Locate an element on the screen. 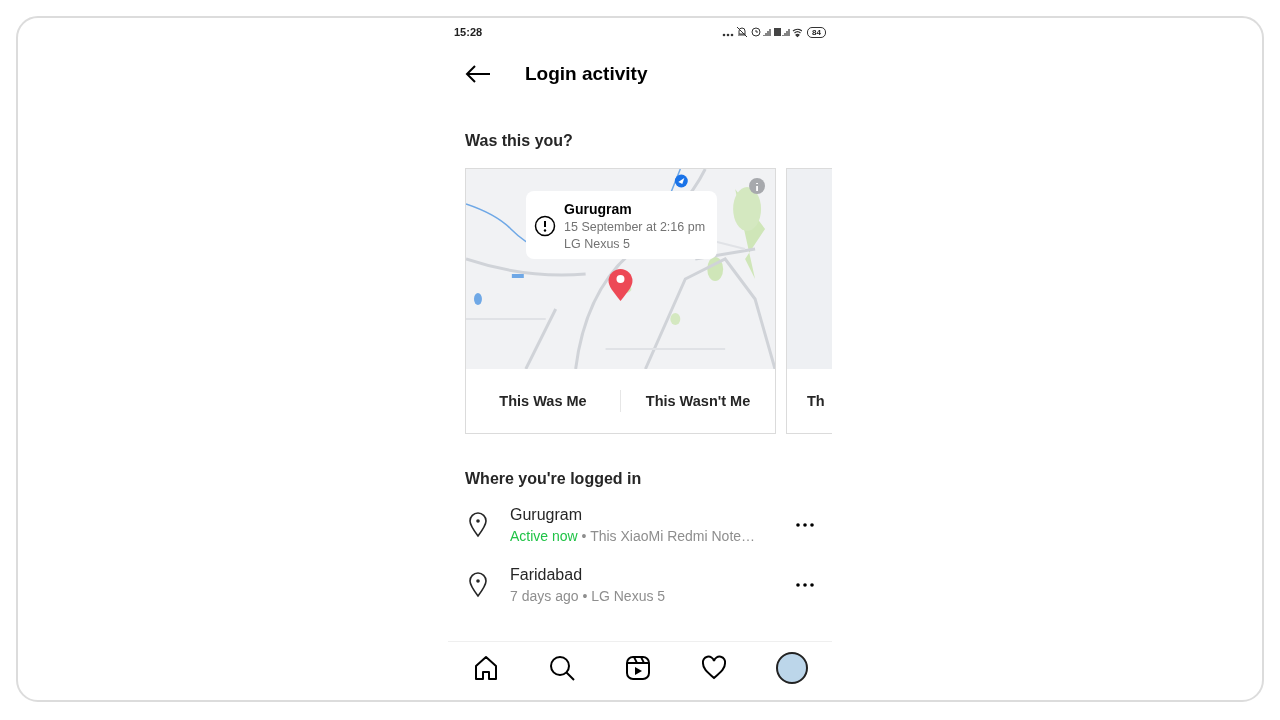 This screenshot has width=1280, height=720. section-heading: Was this you? is located at coordinates (519, 141).